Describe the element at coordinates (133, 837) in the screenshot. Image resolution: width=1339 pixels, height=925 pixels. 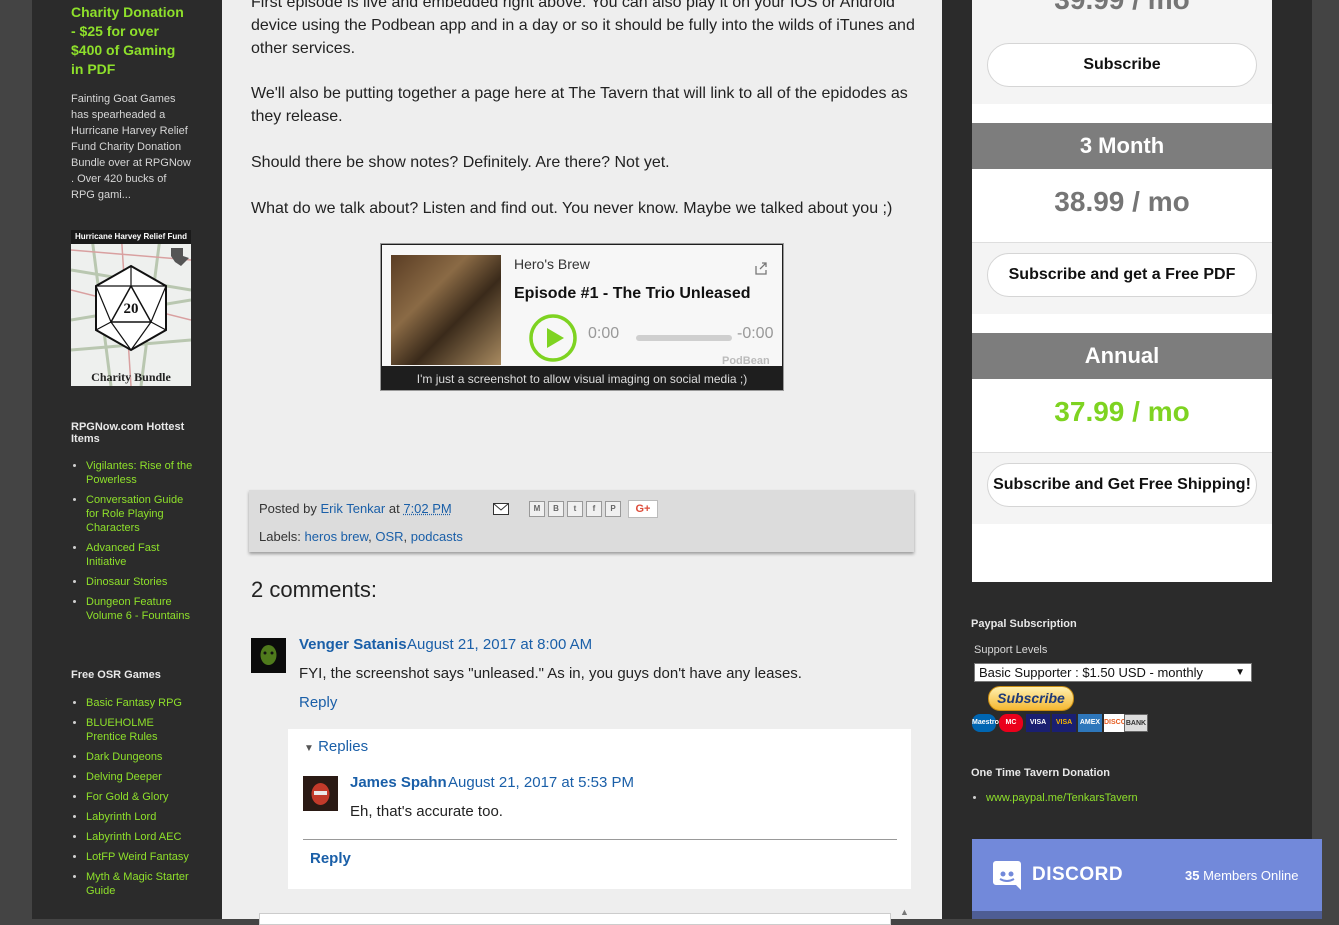
I see `osr-game-link: Labyrinth Lord AEC` at that location.